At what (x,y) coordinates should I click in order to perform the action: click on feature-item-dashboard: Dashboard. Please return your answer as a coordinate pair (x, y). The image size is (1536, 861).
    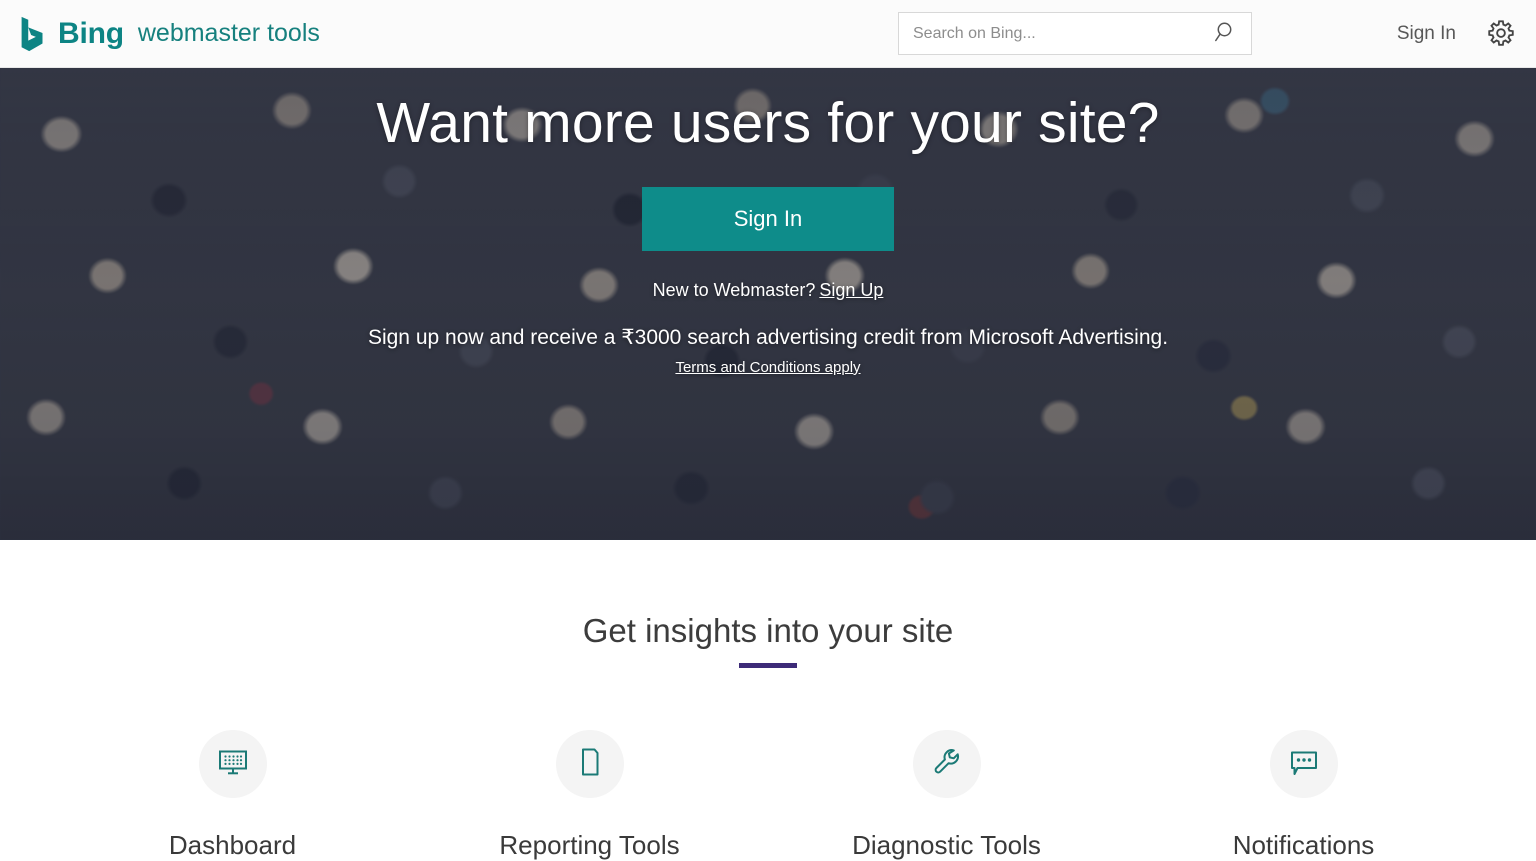
    Looking at the image, I should click on (232, 795).